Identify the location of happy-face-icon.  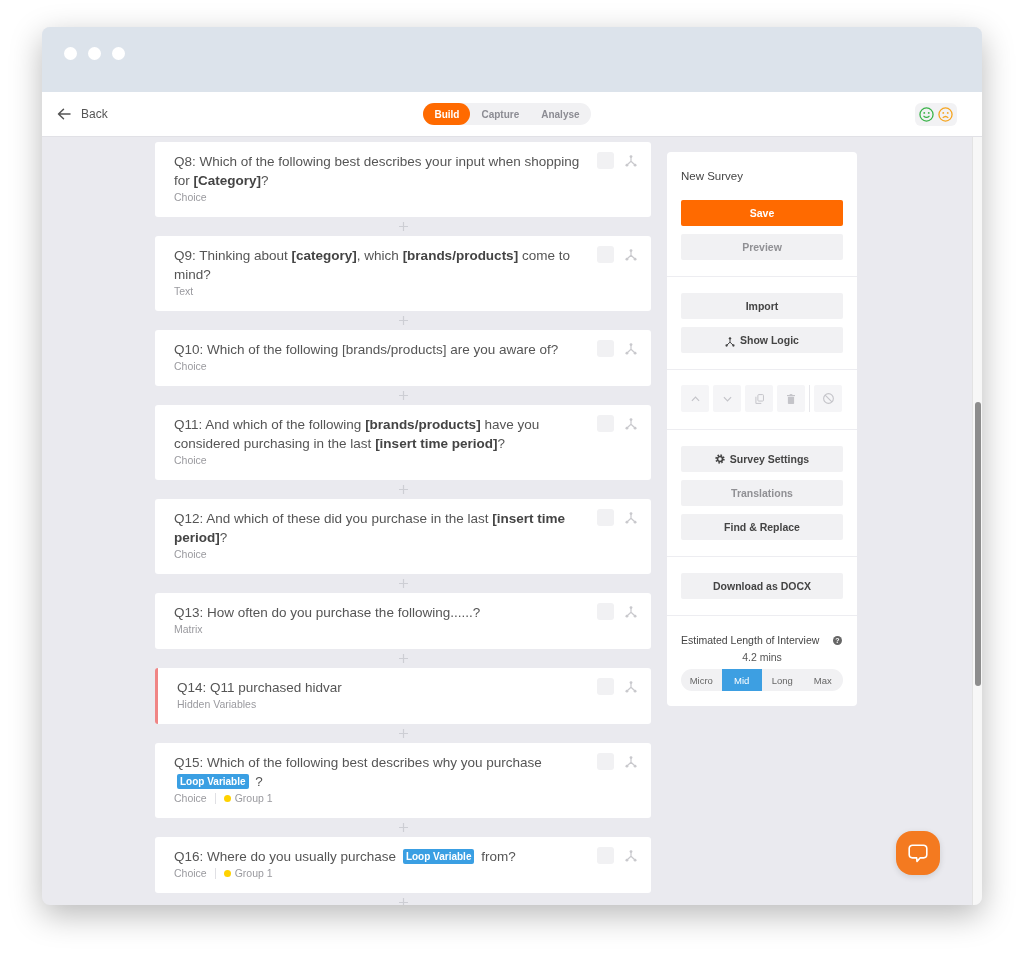
(926, 114).